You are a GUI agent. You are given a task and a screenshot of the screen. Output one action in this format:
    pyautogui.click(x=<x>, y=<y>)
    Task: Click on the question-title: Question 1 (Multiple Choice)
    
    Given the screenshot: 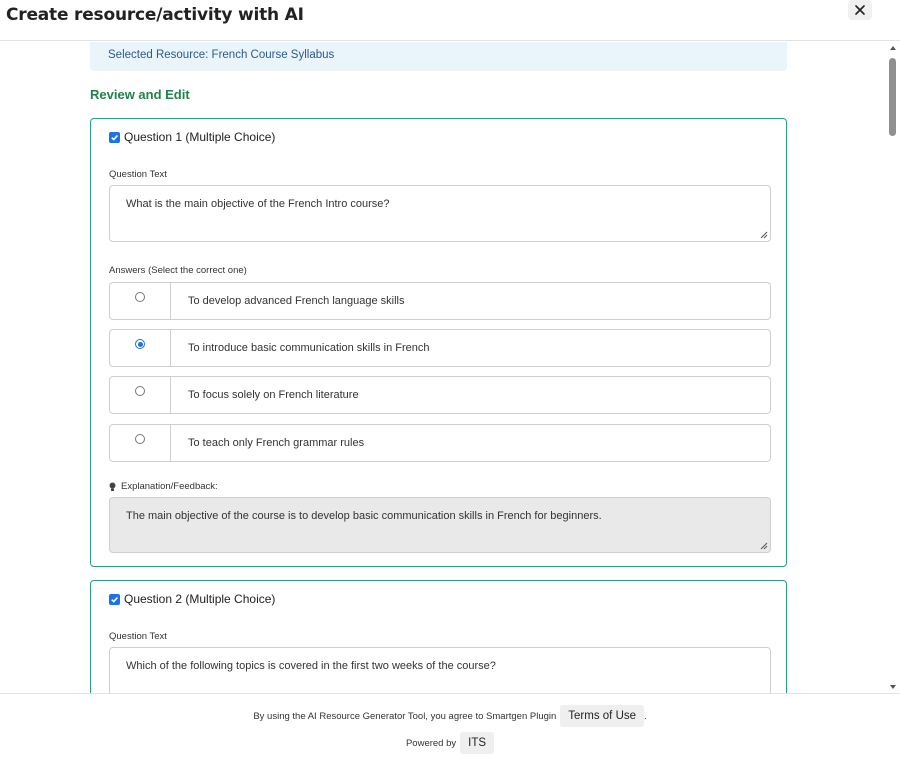 What is the action you would take?
    pyautogui.click(x=200, y=137)
    